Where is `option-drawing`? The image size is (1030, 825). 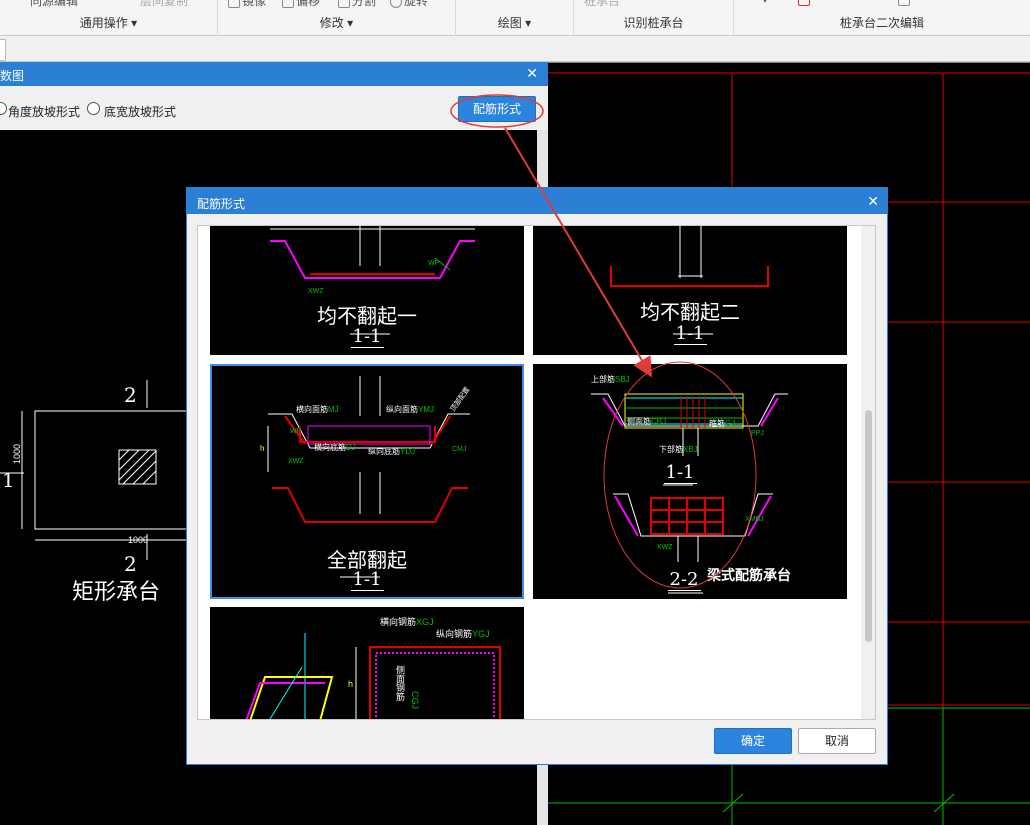 option-drawing is located at coordinates (373, 676).